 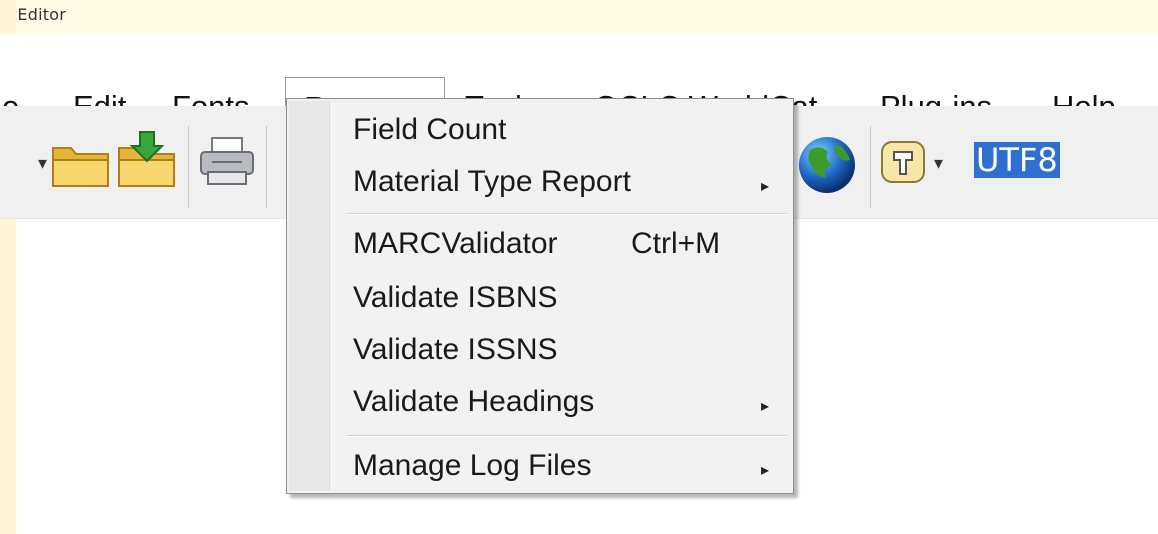 I want to click on menu-item-validate-isbns: Validate ISBNS, so click(x=455, y=298).